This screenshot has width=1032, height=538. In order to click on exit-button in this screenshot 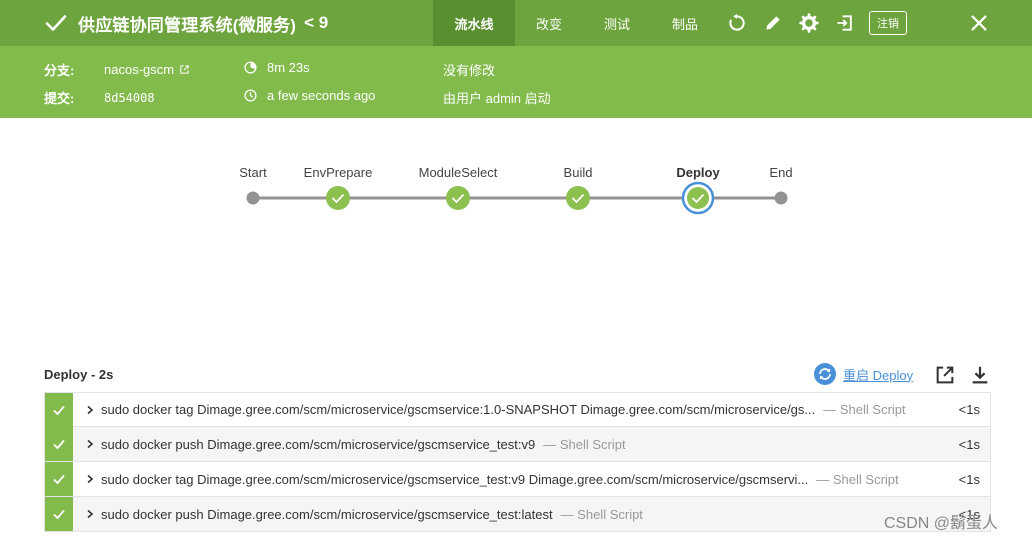, I will do `click(845, 23)`.